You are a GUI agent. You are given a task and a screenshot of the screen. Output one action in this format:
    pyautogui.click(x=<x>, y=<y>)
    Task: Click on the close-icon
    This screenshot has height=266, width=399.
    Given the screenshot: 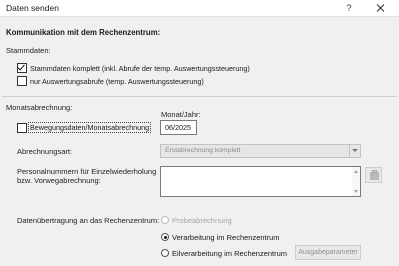 What is the action you would take?
    pyautogui.click(x=381, y=8)
    